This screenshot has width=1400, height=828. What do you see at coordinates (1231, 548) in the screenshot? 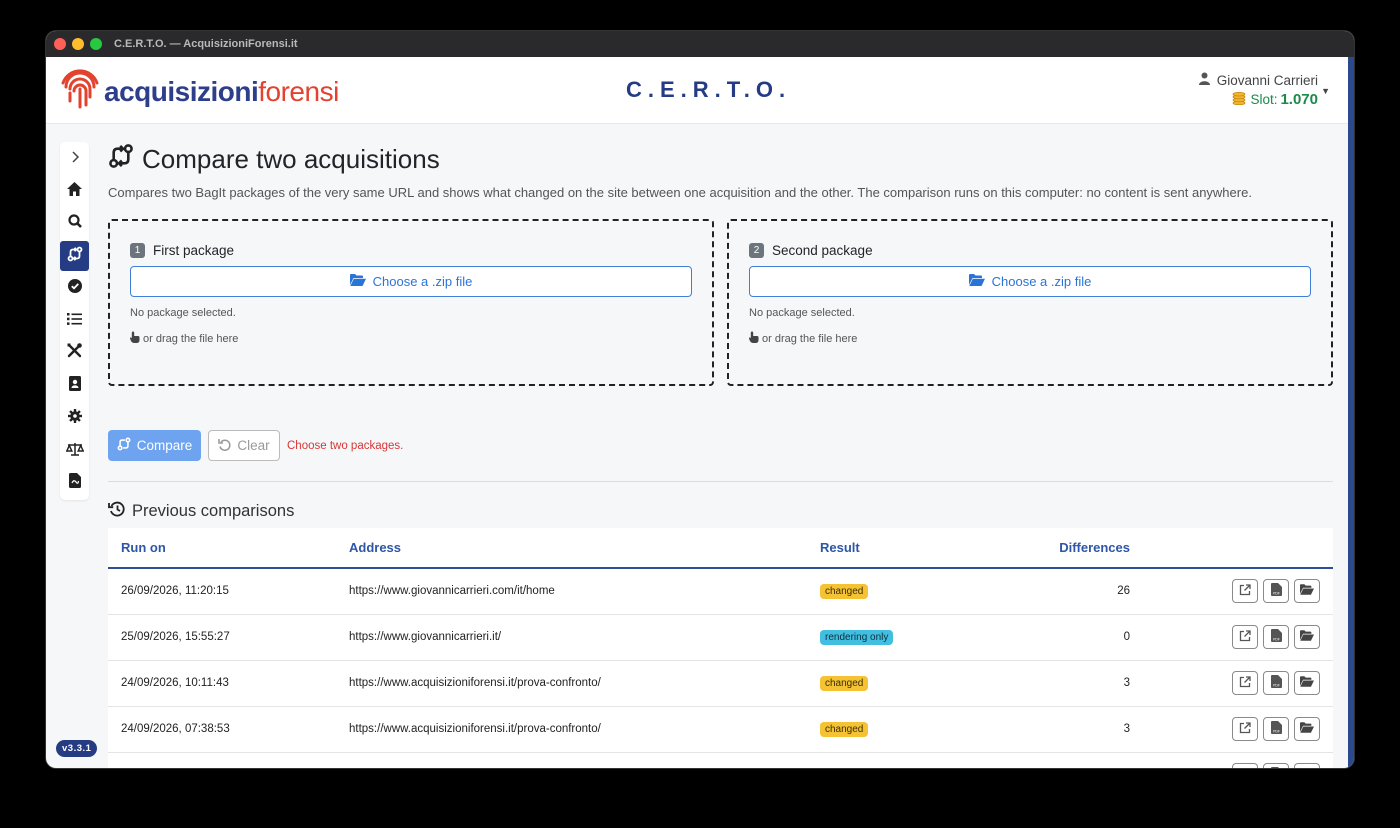
I see `col-actions` at bounding box center [1231, 548].